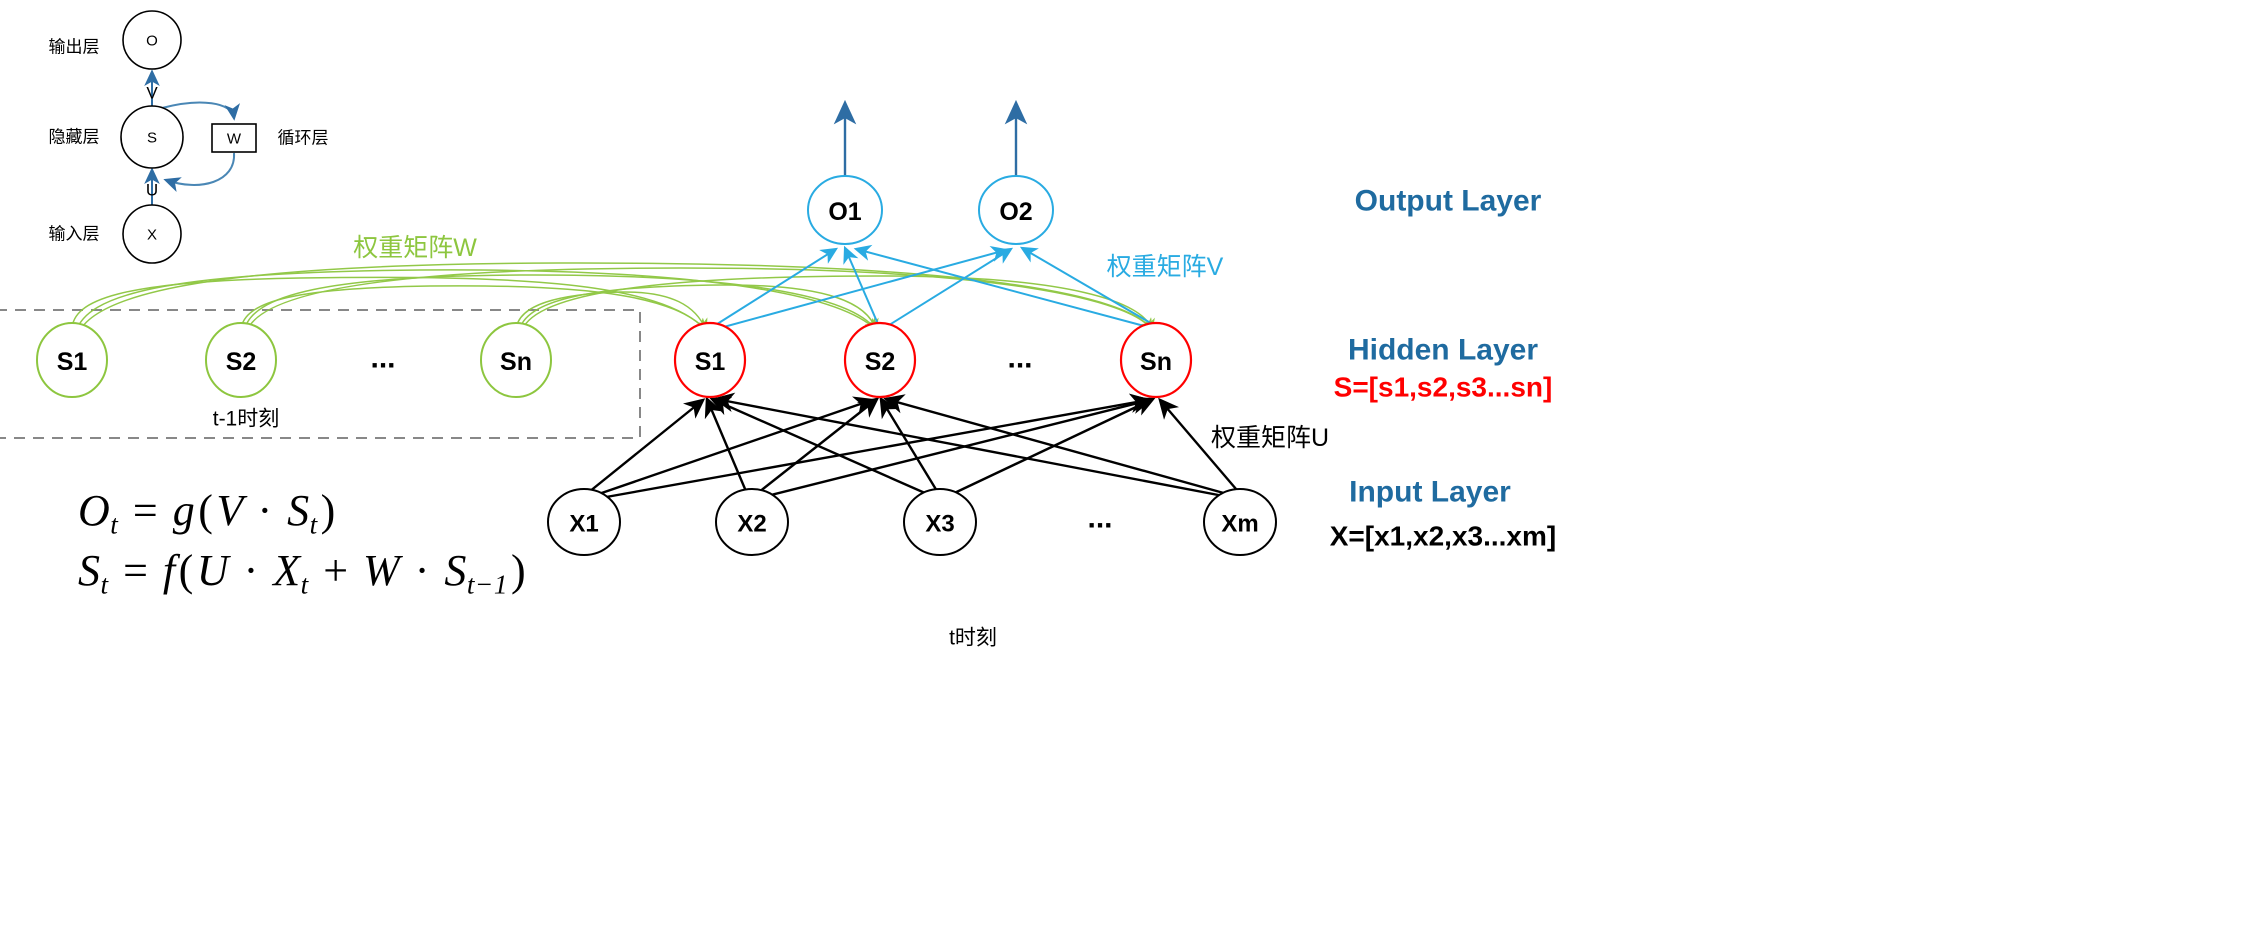 Image resolution: width=2258 pixels, height=940 pixels. What do you see at coordinates (72, 362) in the screenshot?
I see `prev-node-s1-label: S1` at bounding box center [72, 362].